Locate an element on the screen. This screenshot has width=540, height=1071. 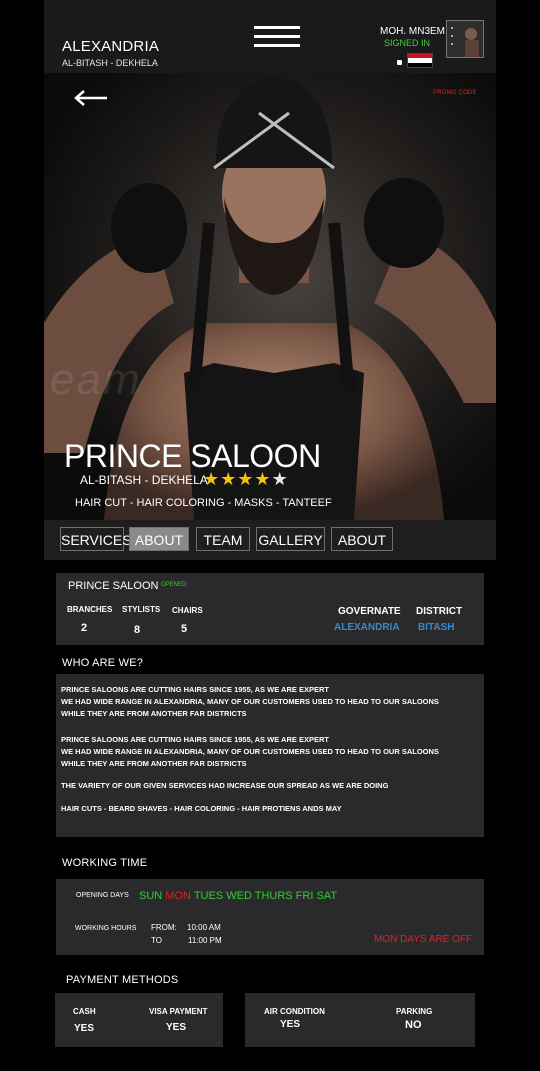
visa-label: VISA PAYMENT is located at coordinates (178, 1011).